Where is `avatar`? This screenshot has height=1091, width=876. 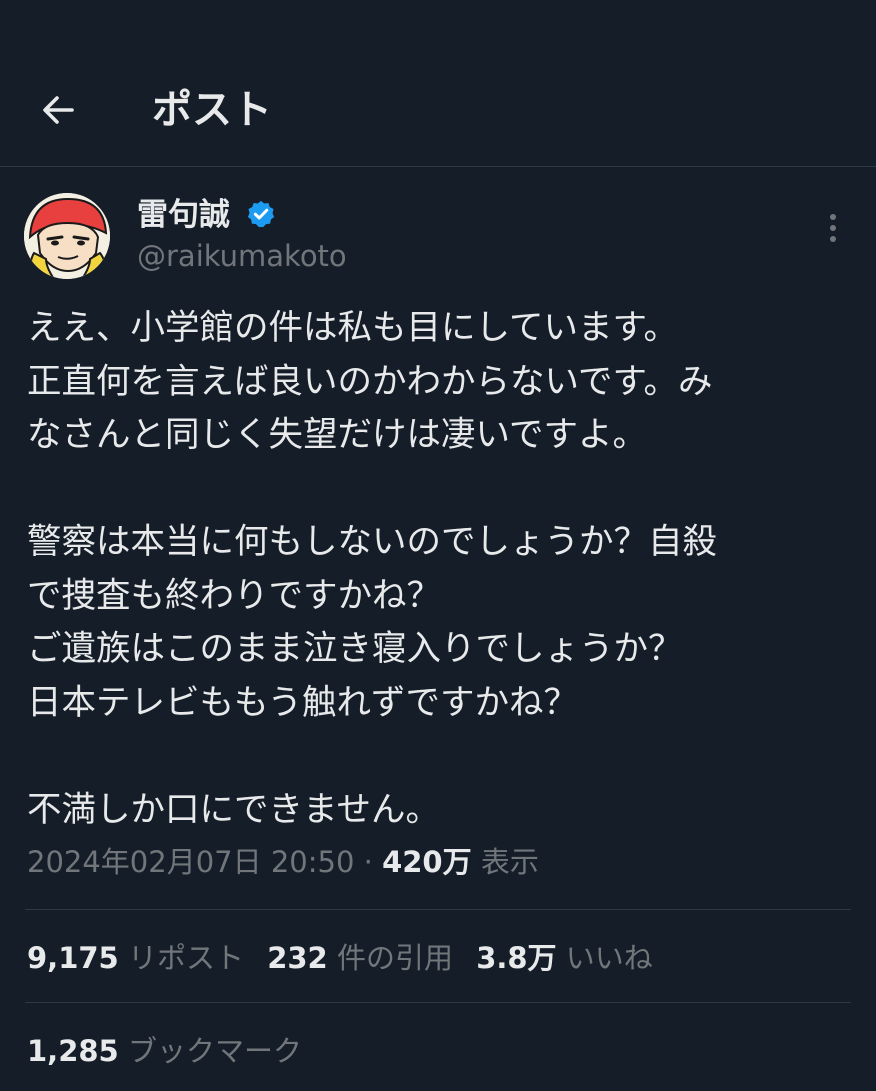 avatar is located at coordinates (67, 236).